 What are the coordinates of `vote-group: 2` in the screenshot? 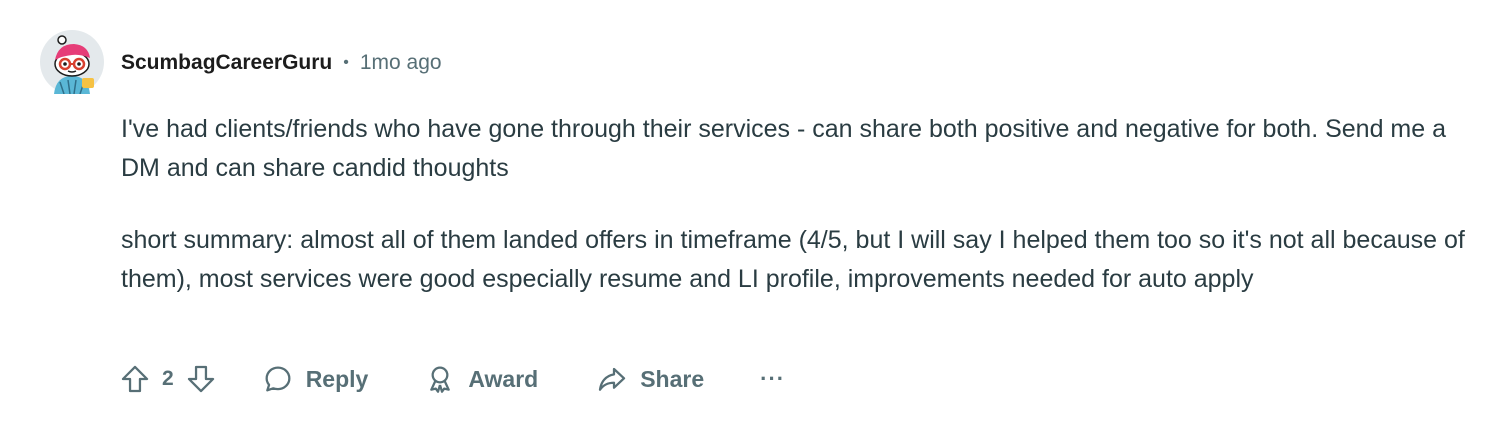 It's located at (168, 379).